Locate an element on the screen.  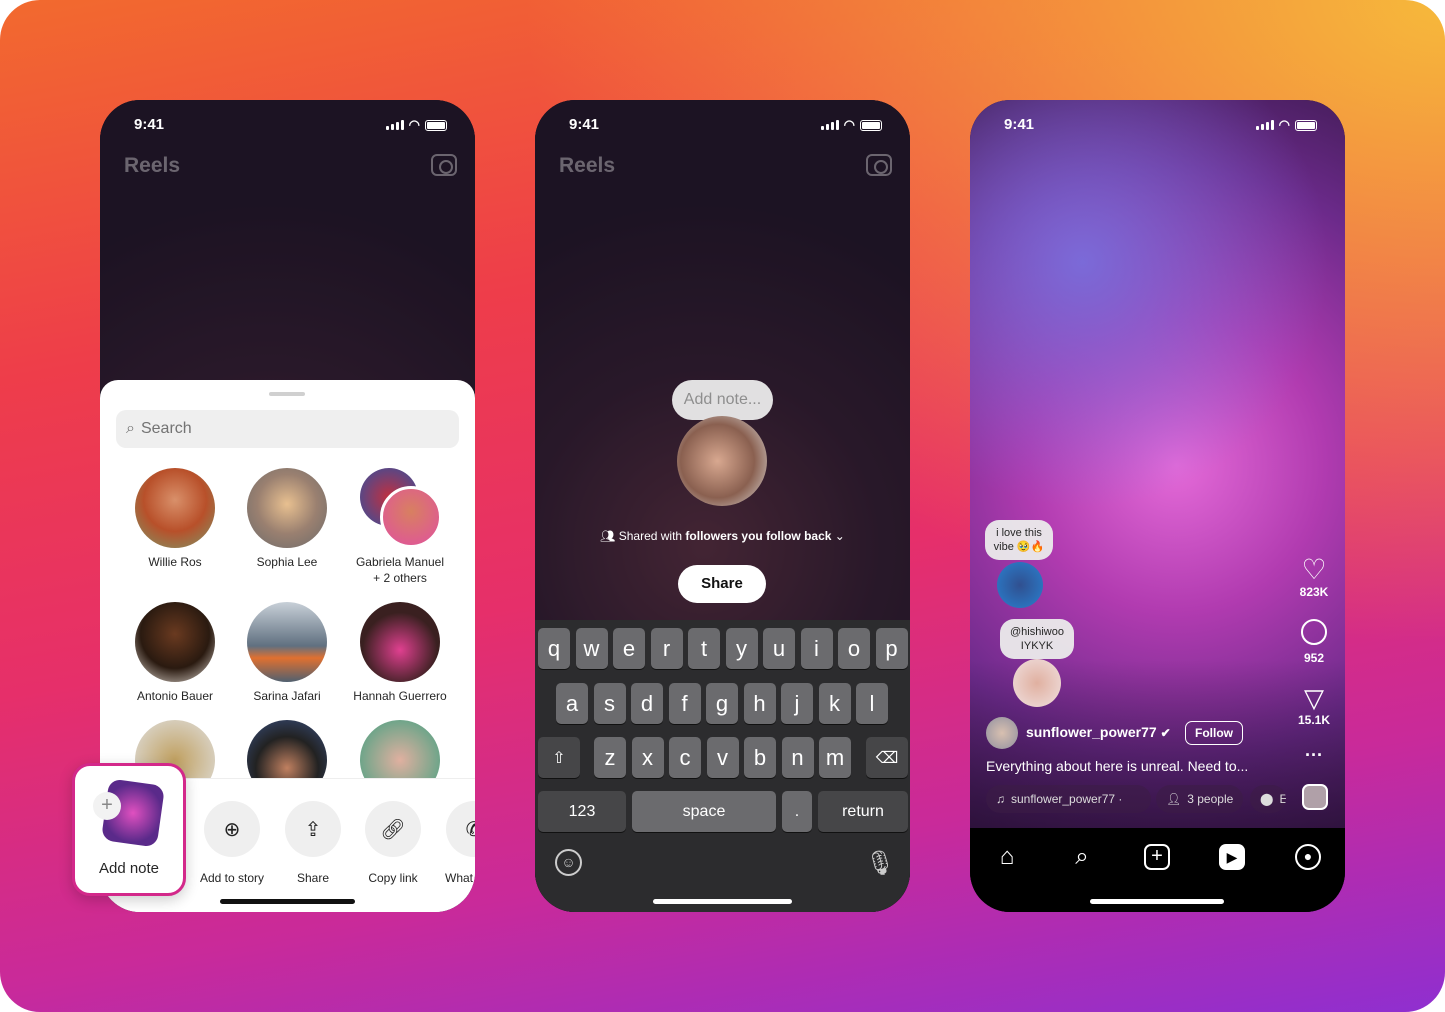
key-o: o is located at coordinates (854, 648).